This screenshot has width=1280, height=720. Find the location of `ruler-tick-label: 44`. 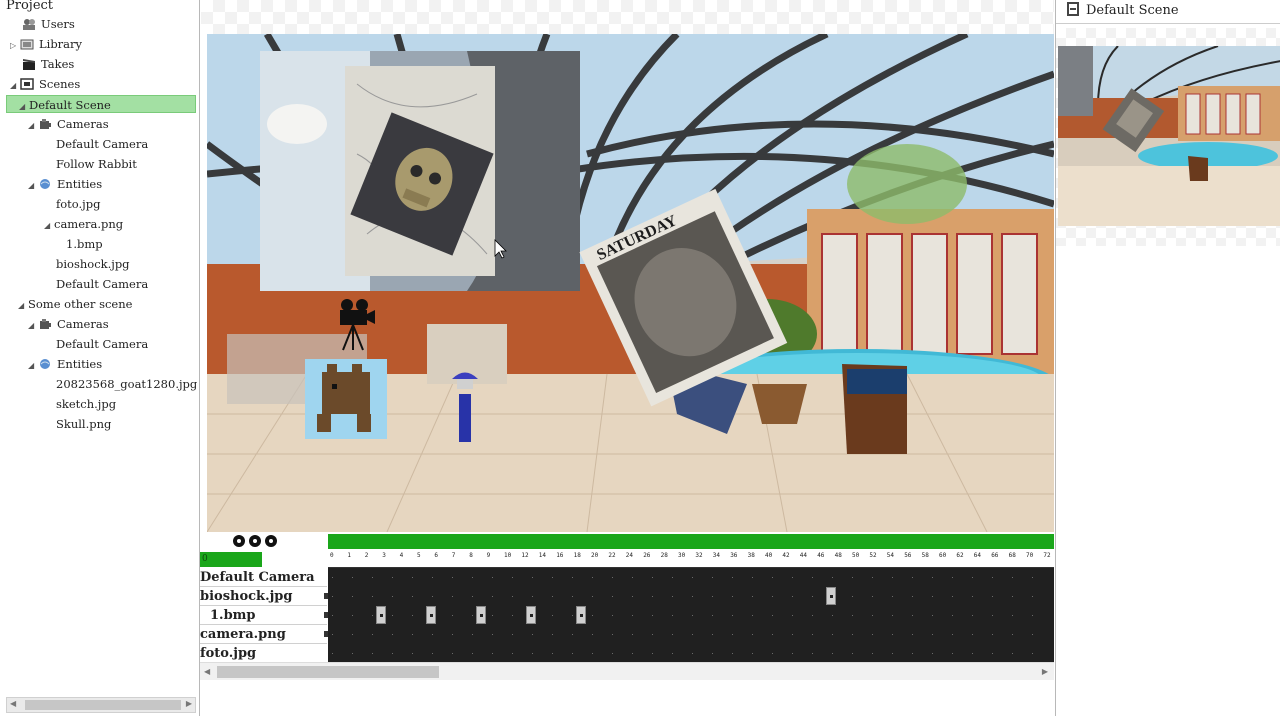

ruler-tick-label: 44 is located at coordinates (803, 555).